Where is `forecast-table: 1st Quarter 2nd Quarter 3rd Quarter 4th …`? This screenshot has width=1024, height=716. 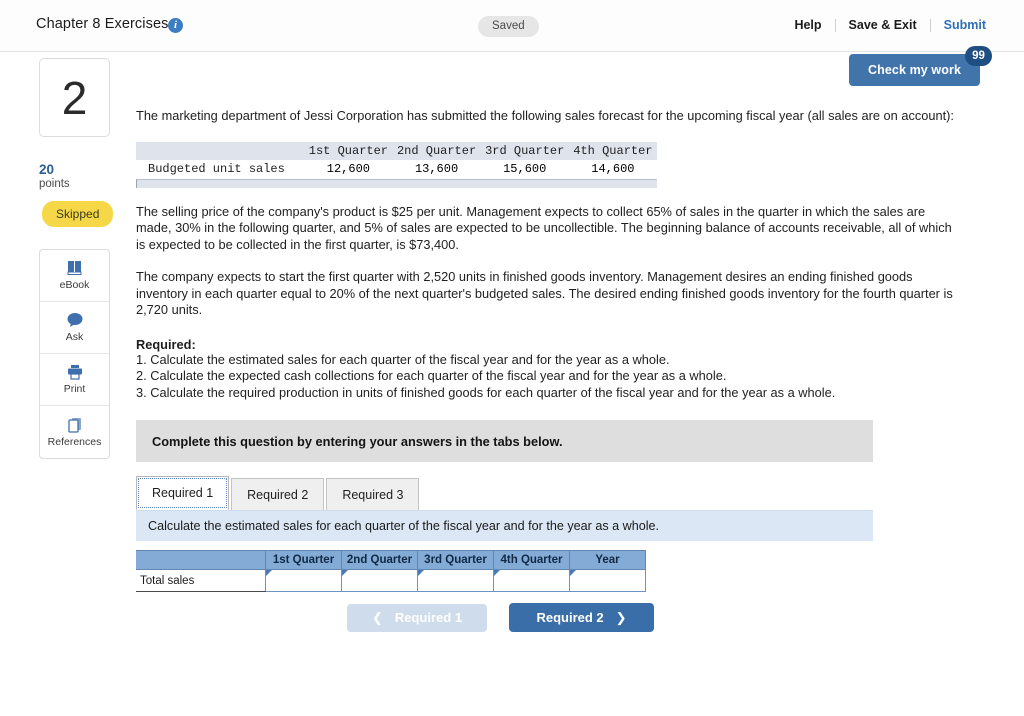
forecast-table: 1st Quarter 2nd Quarter 3rd Quarter 4th … is located at coordinates (396, 159).